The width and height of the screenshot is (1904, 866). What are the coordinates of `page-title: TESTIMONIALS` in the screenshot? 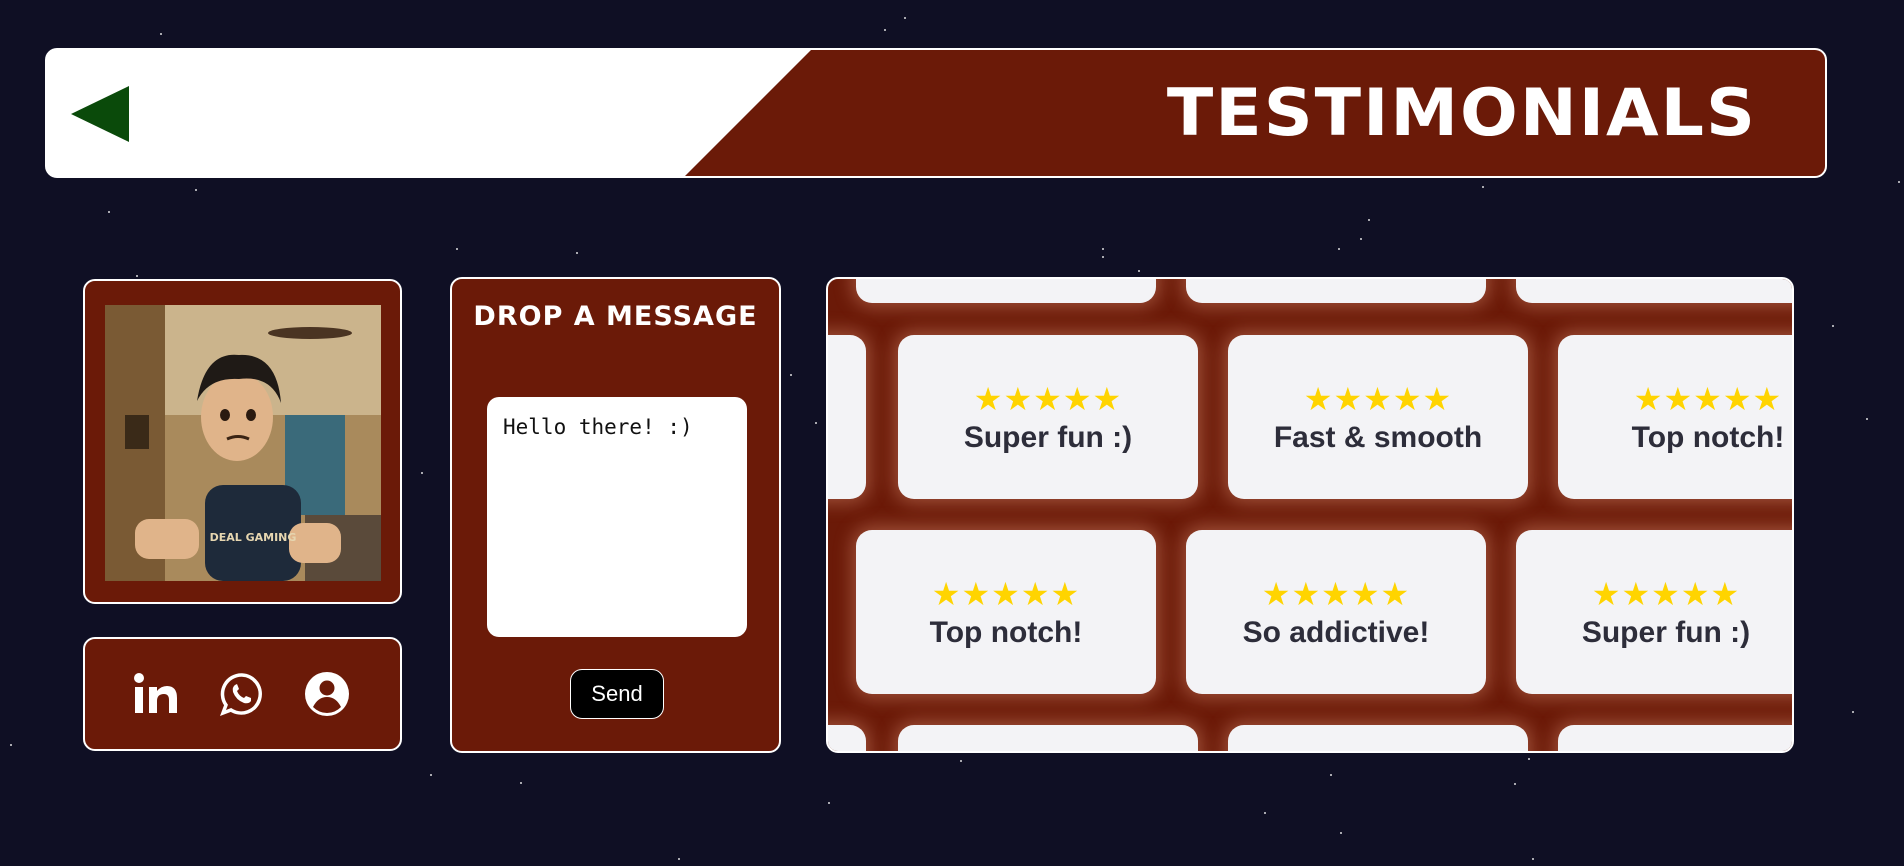 It's located at (1461, 114).